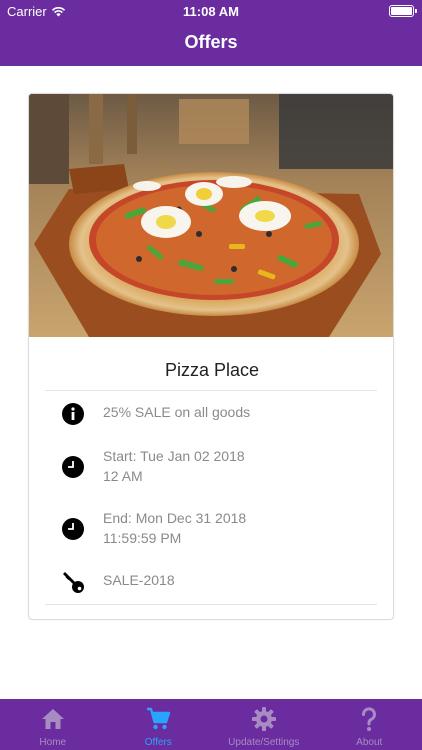  I want to click on tab-home: Home, so click(53, 724).